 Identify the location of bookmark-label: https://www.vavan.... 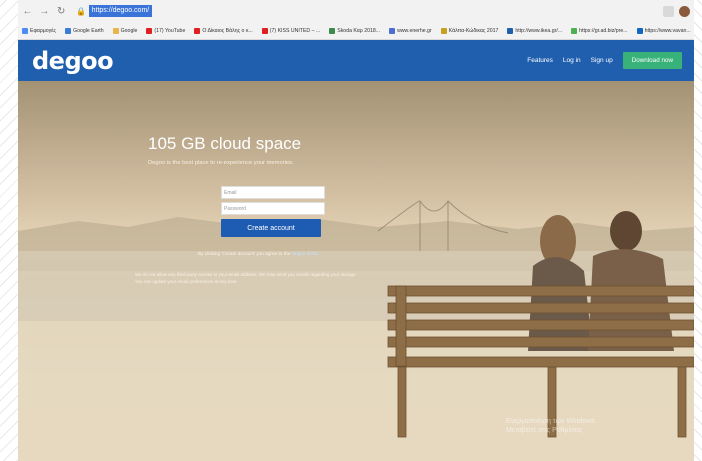
(667, 30).